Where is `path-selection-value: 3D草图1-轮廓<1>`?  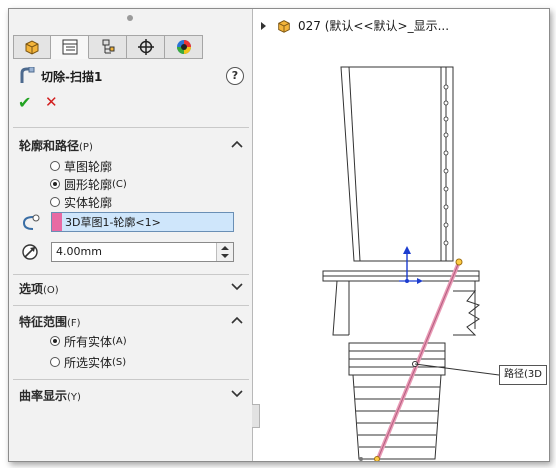
path-selection-value: 3D草图1-轮廓<1> is located at coordinates (113, 222).